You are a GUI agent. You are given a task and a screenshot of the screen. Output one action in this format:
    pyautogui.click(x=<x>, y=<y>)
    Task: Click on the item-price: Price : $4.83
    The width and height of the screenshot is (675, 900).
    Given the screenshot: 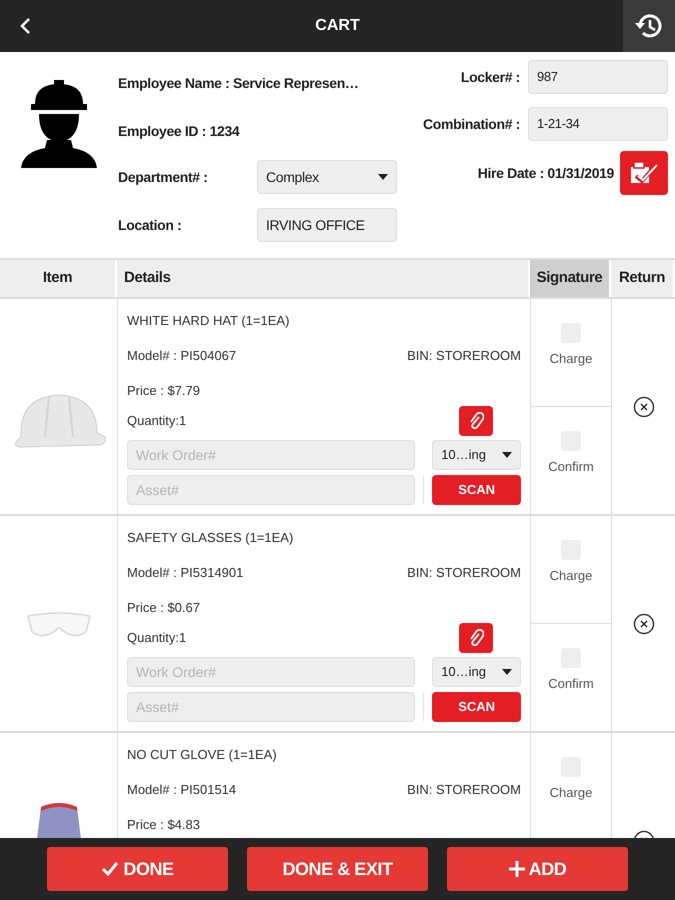 What is the action you would take?
    pyautogui.click(x=164, y=825)
    